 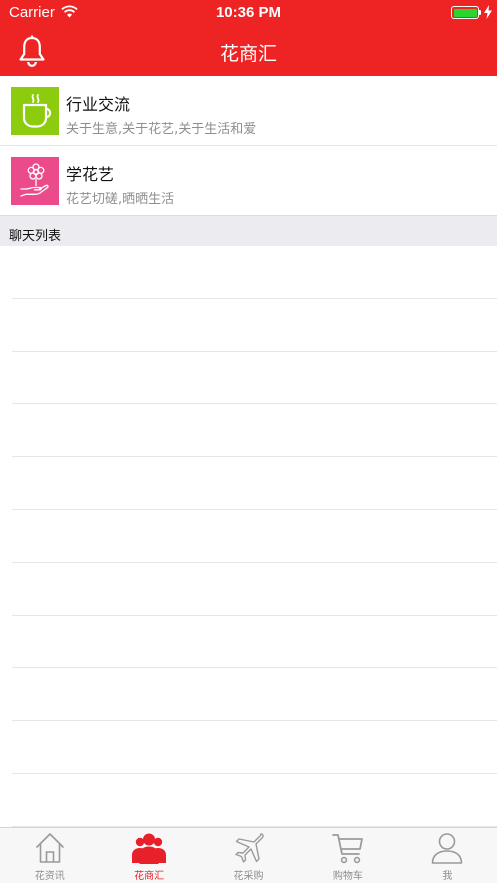 What do you see at coordinates (248, 231) in the screenshot?
I see `section-header: 聊天列表` at bounding box center [248, 231].